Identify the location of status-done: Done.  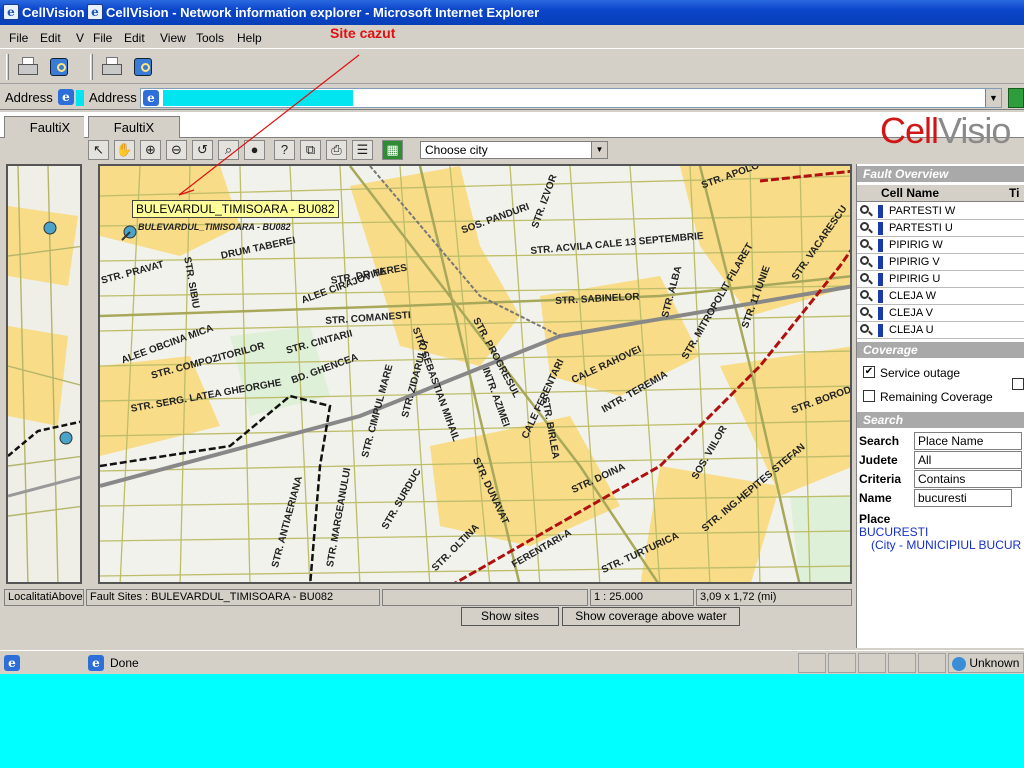
(124, 663).